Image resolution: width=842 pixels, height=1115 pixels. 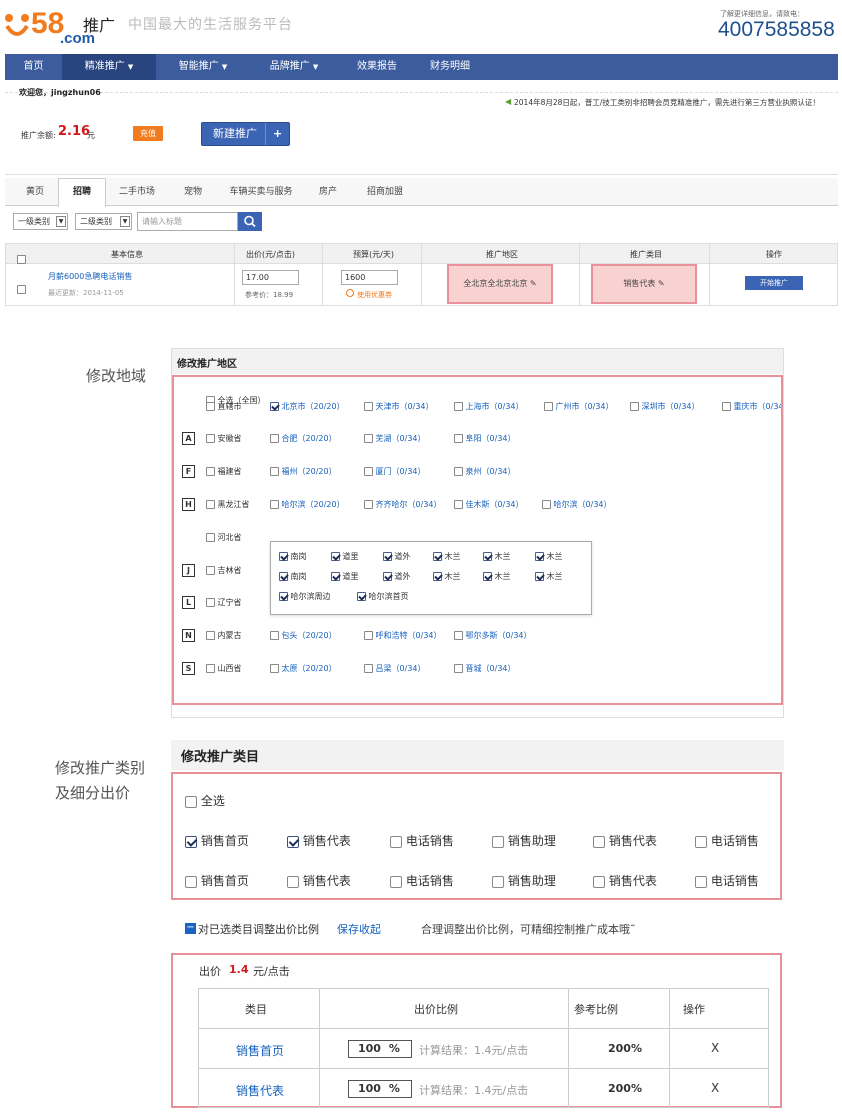 What do you see at coordinates (260, 1050) in the screenshot?
I see `bid-row-category: 销售首页` at bounding box center [260, 1050].